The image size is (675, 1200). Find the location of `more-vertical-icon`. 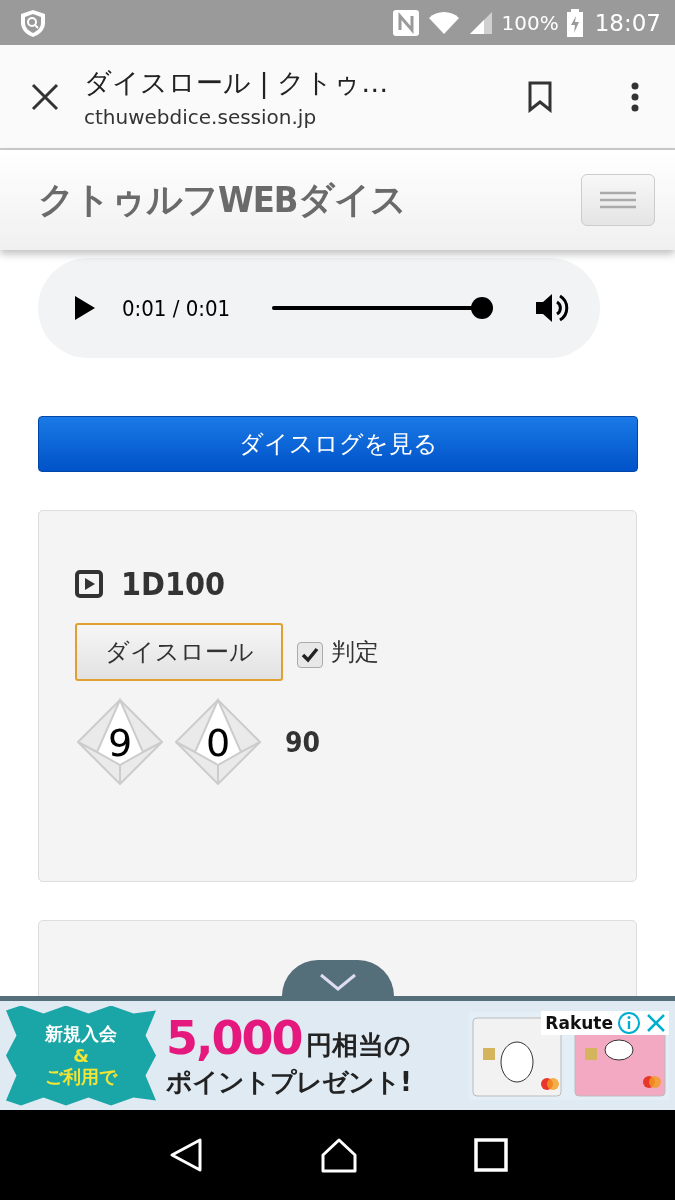

more-vertical-icon is located at coordinates (635, 96).